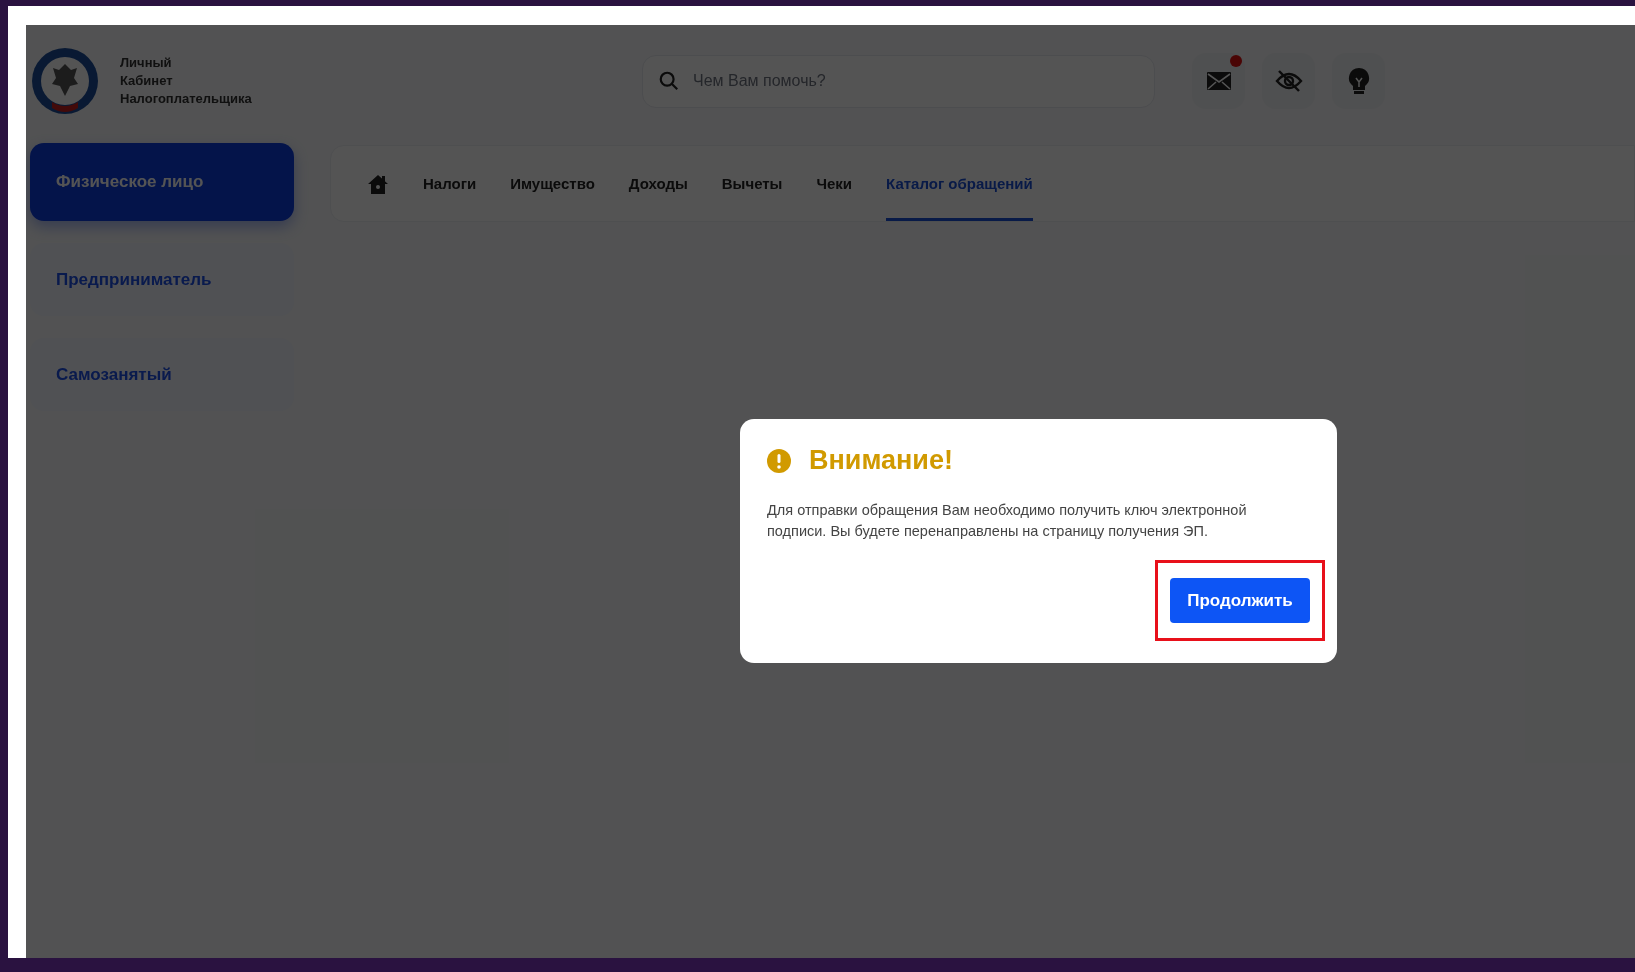  I want to click on nav-tab: Вычеты, so click(752, 183).